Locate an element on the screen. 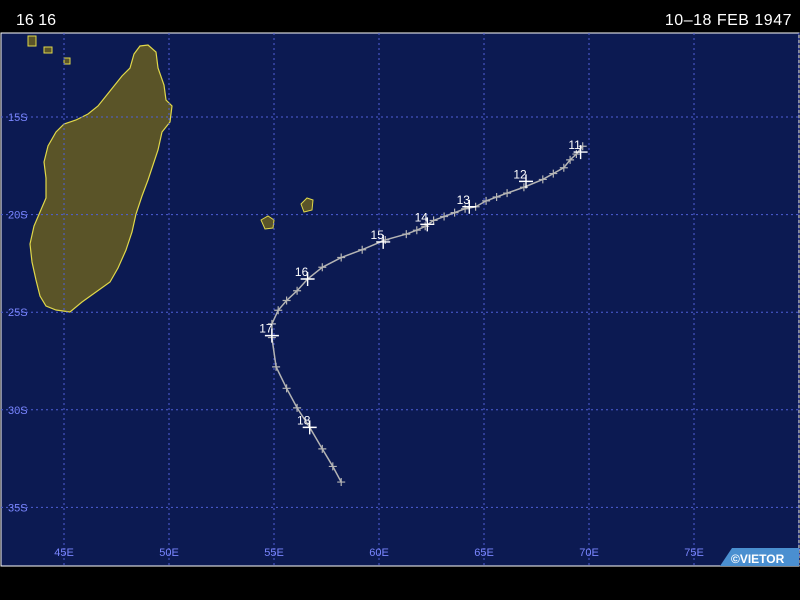  lon-label: 45E is located at coordinates (64, 553).